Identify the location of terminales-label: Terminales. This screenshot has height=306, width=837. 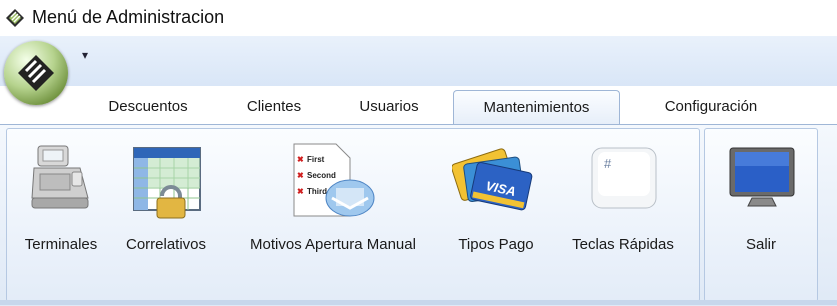
(61, 244).